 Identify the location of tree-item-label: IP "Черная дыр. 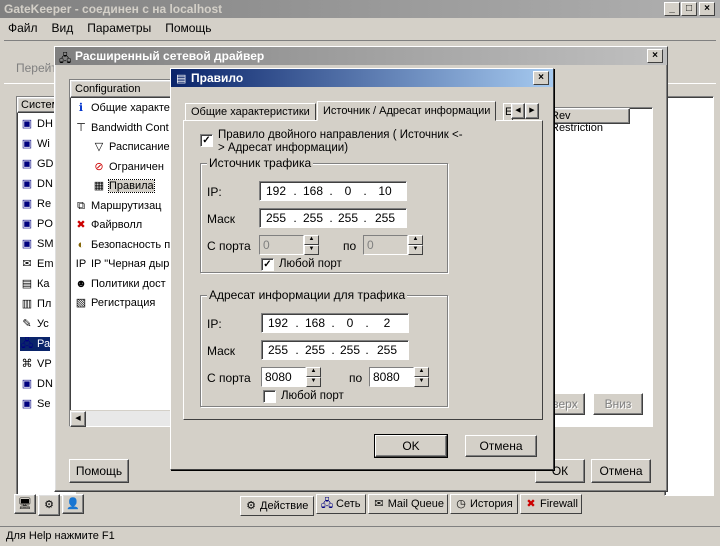
(130, 264).